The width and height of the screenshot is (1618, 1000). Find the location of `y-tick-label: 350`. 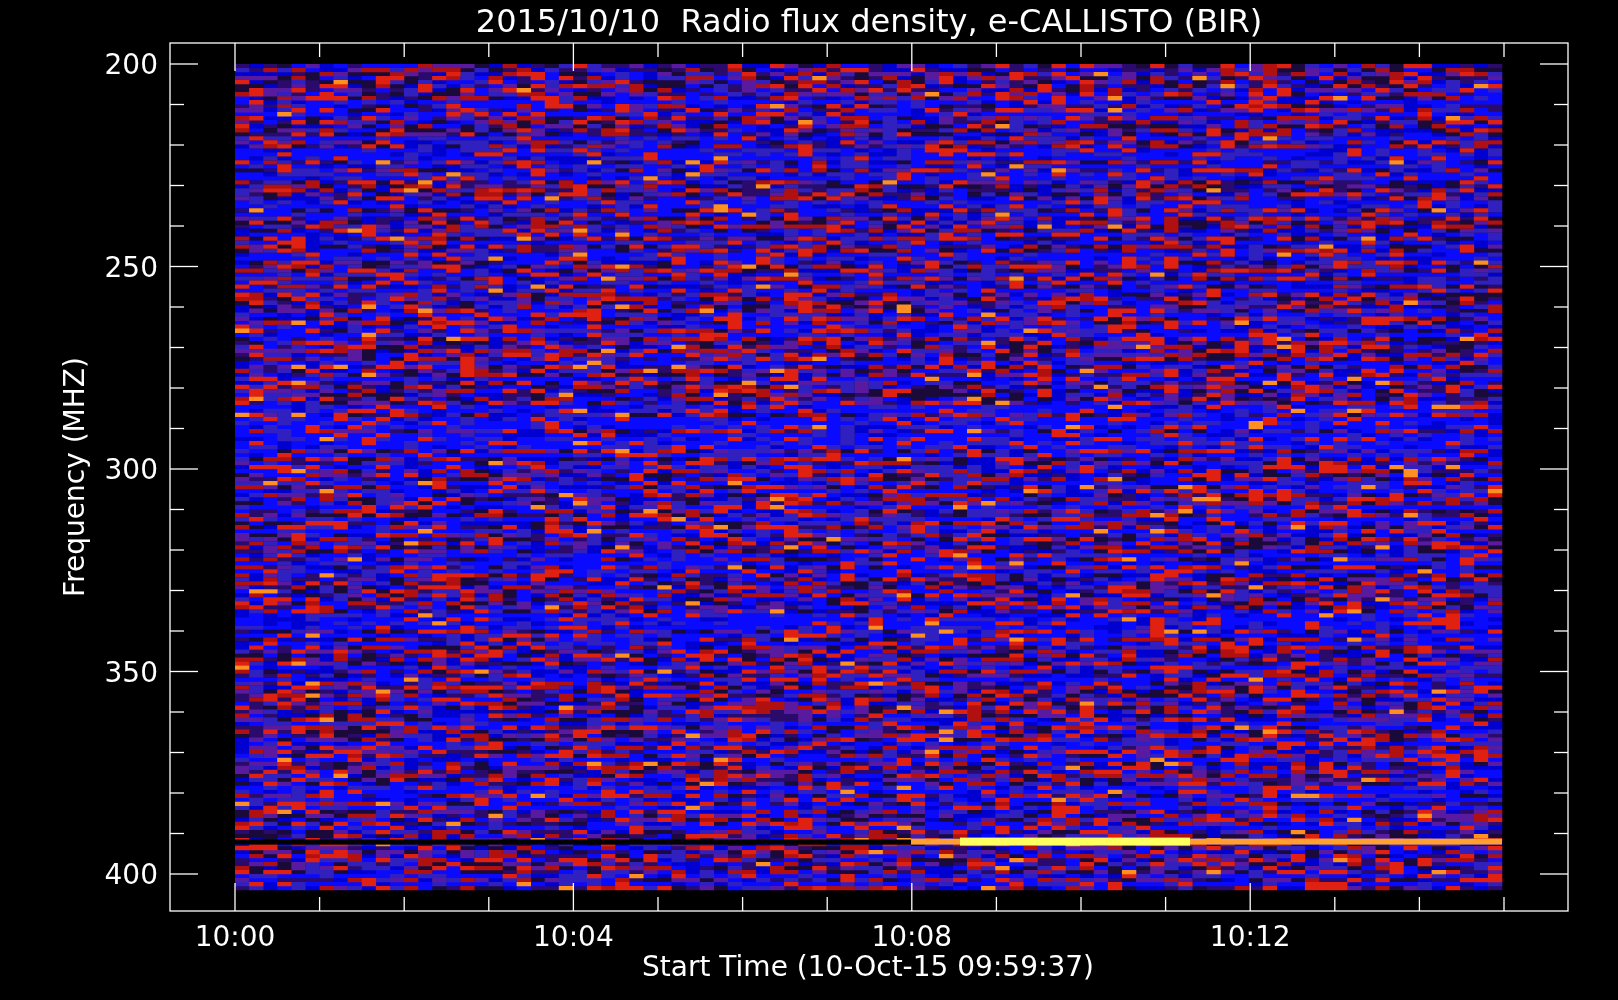

y-tick-label: 350 is located at coordinates (131, 672).